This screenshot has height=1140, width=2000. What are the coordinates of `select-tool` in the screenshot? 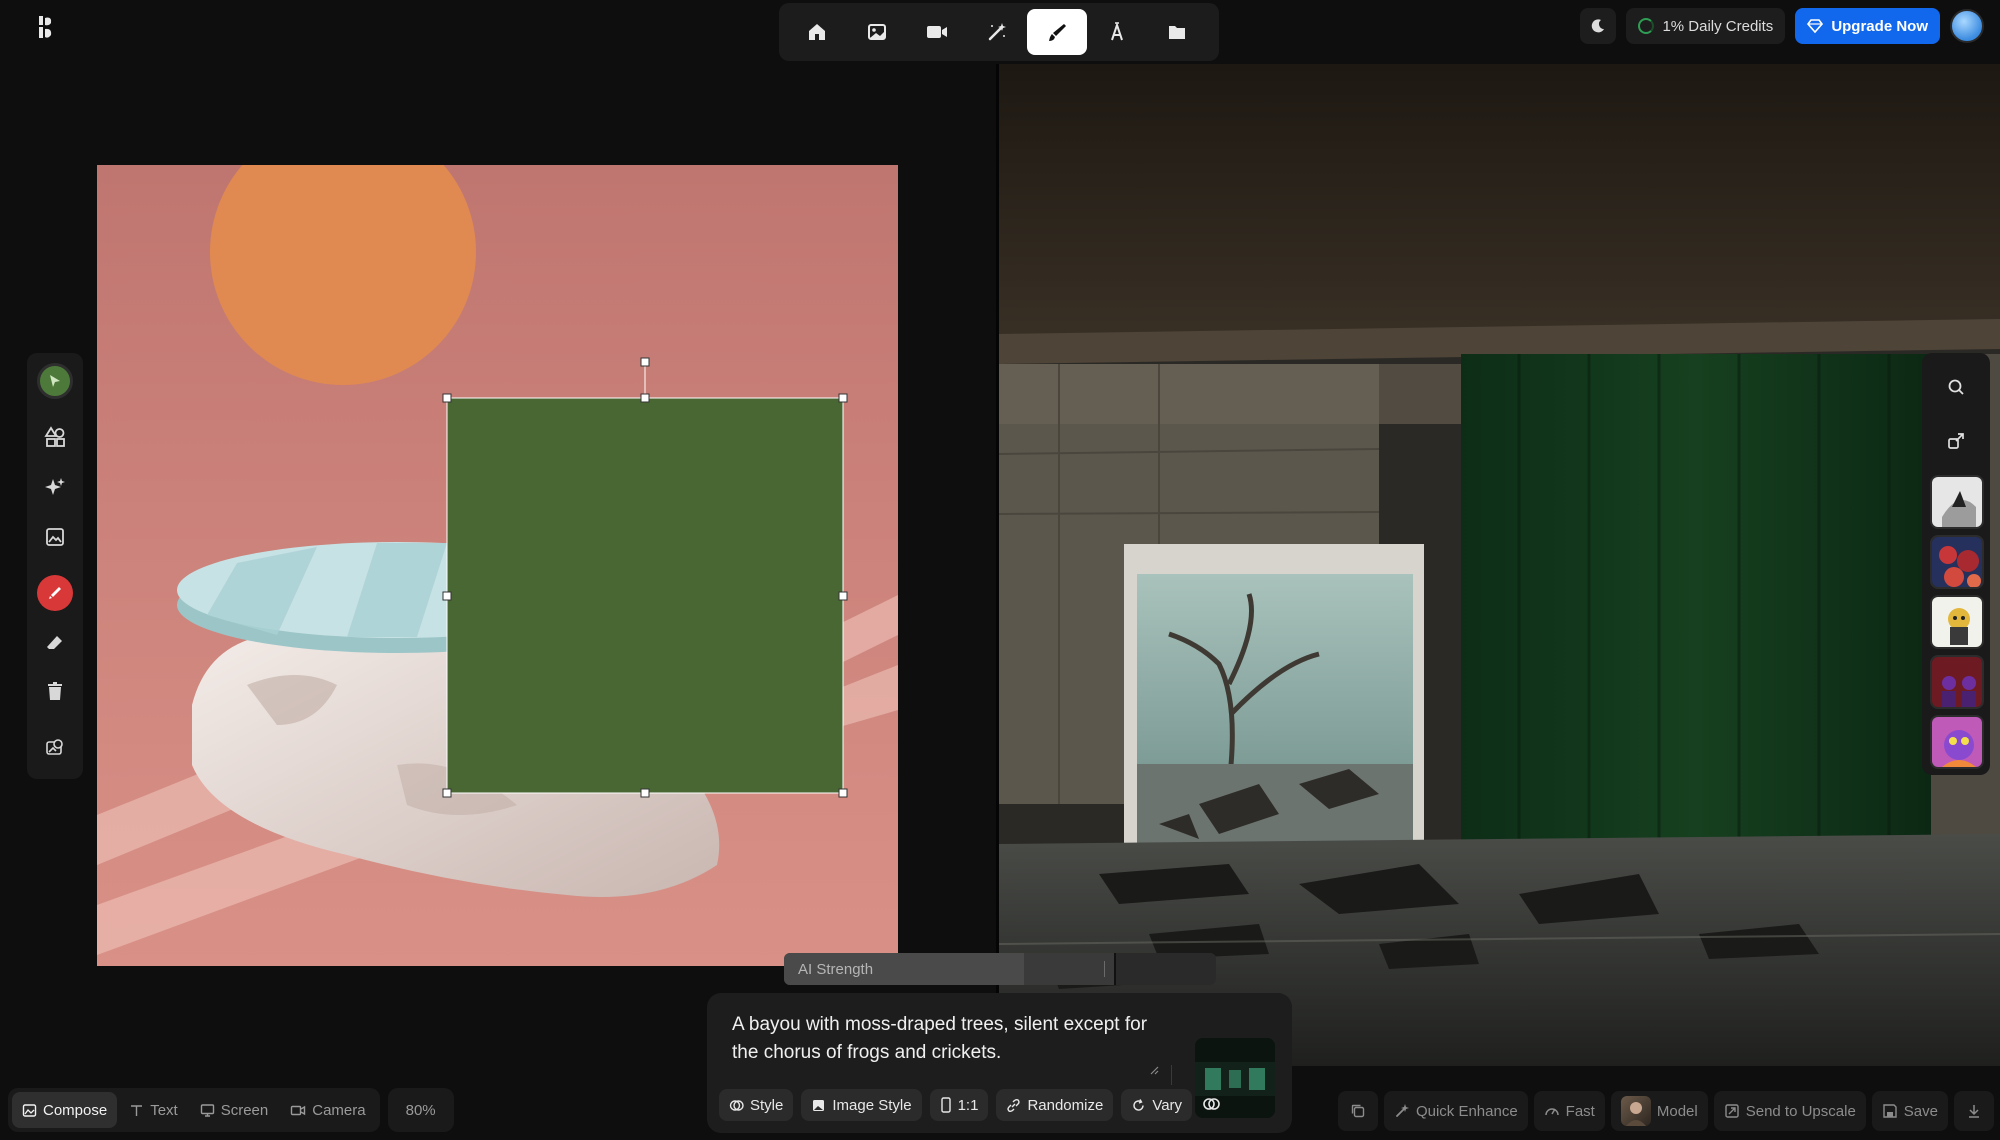 It's located at (55, 381).